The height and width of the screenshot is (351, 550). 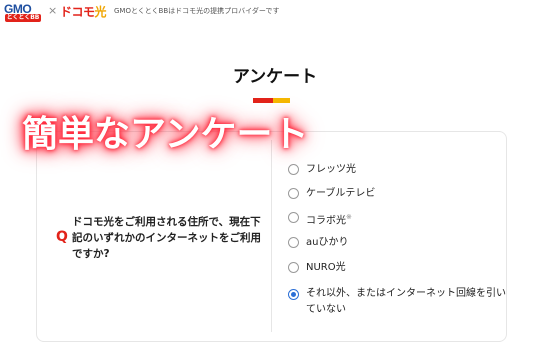 What do you see at coordinates (341, 193) in the screenshot?
I see `option-label: ケーブルテレビ` at bounding box center [341, 193].